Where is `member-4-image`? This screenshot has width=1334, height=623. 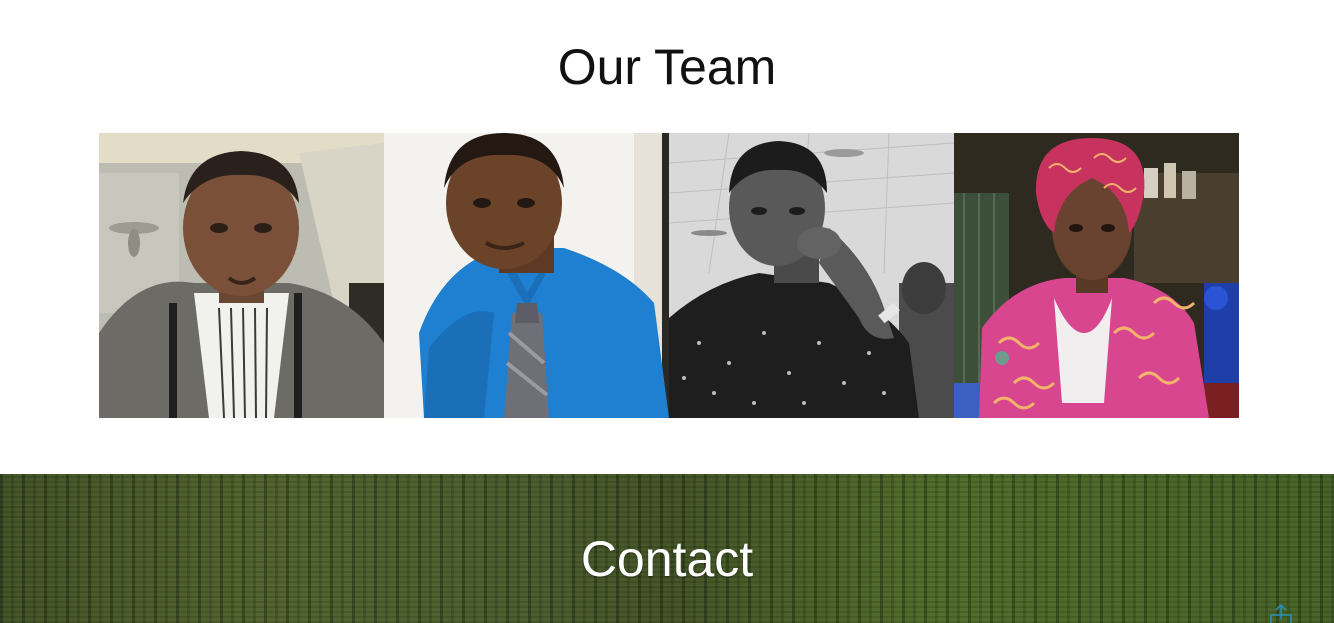
member-4-image is located at coordinates (1096, 275).